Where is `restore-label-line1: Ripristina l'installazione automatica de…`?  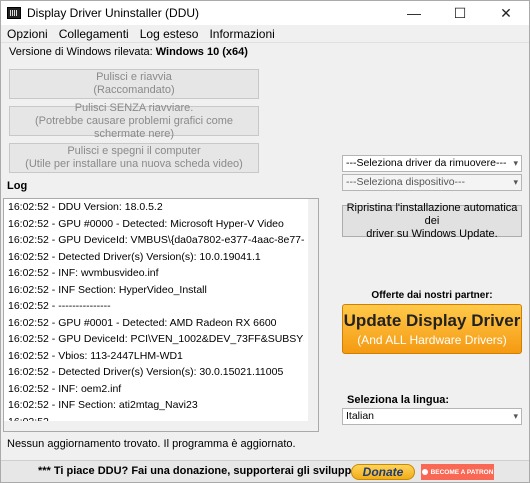
restore-label-line1: Ripristina l'installazione automatica de… is located at coordinates (432, 214).